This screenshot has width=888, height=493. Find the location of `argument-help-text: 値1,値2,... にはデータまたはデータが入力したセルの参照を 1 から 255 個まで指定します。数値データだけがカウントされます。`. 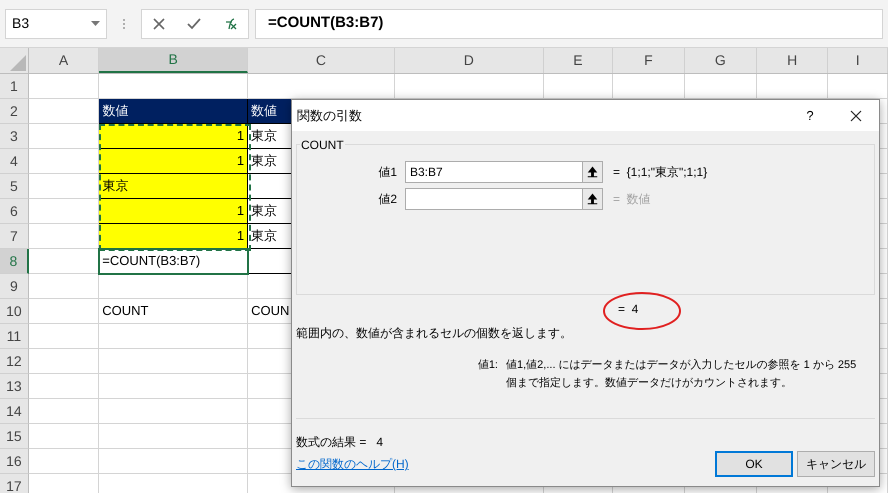

argument-help-text: 値1,値2,... にはデータまたはデータが入力したセルの参照を 1 から 255 個まで指定します。数値データだけがカウントされます。 is located at coordinates (682, 374).